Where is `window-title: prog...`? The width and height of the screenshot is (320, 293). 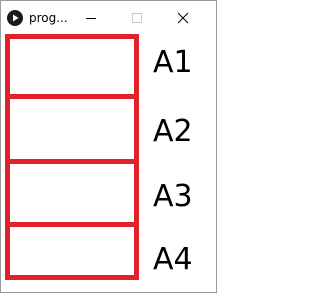 window-title: prog... is located at coordinates (48, 18).